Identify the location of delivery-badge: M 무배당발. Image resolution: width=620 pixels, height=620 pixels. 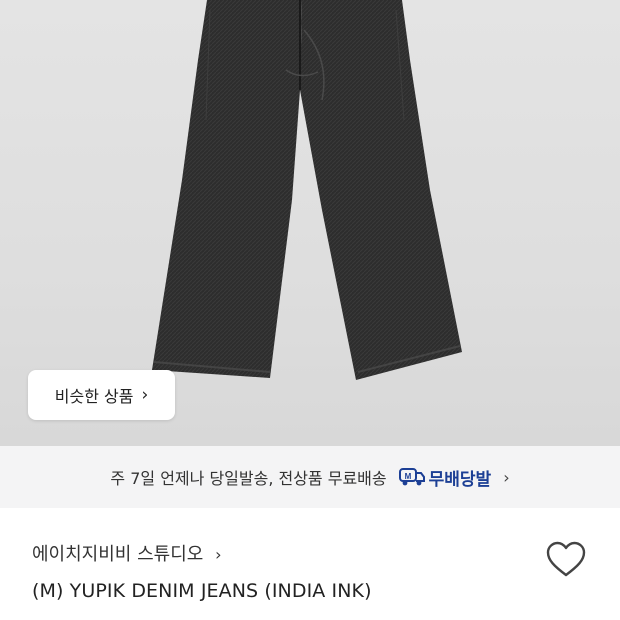
(445, 477).